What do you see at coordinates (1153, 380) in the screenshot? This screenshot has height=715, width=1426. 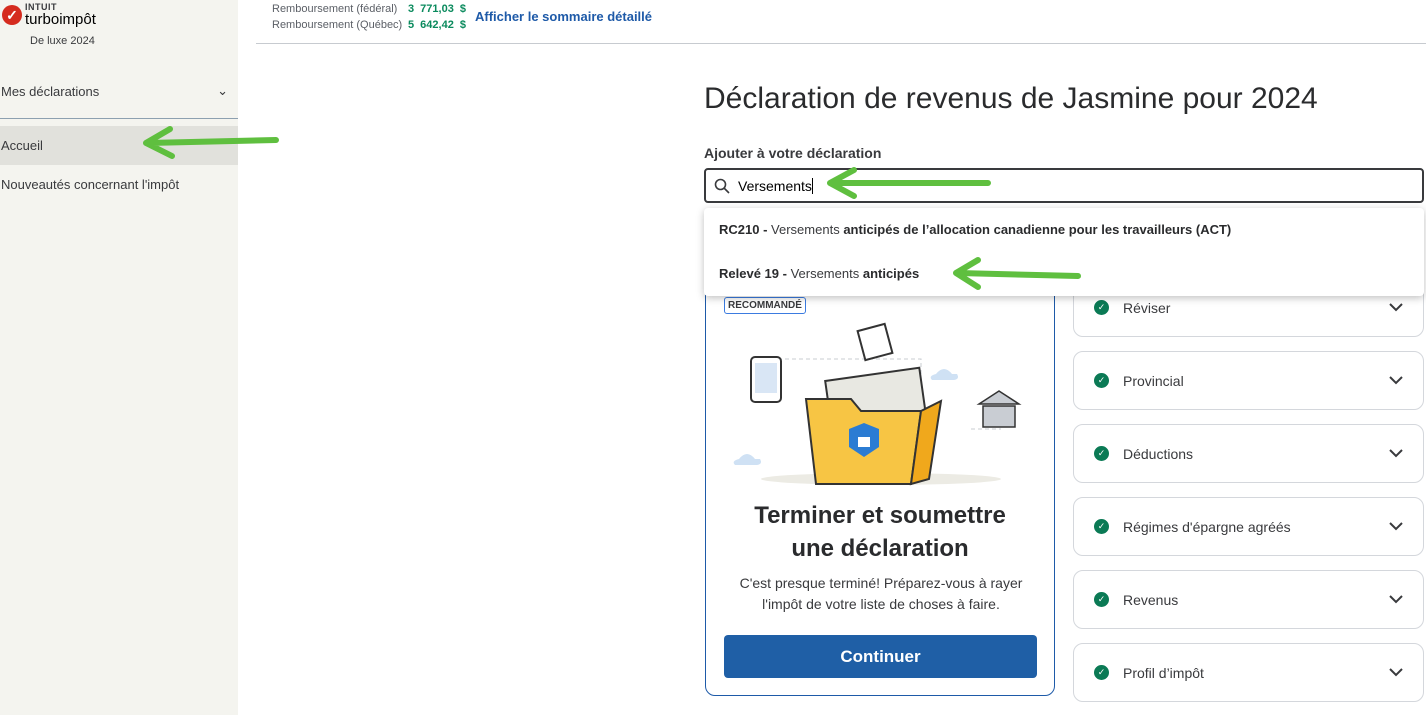 I see `section-label: Provincial` at bounding box center [1153, 380].